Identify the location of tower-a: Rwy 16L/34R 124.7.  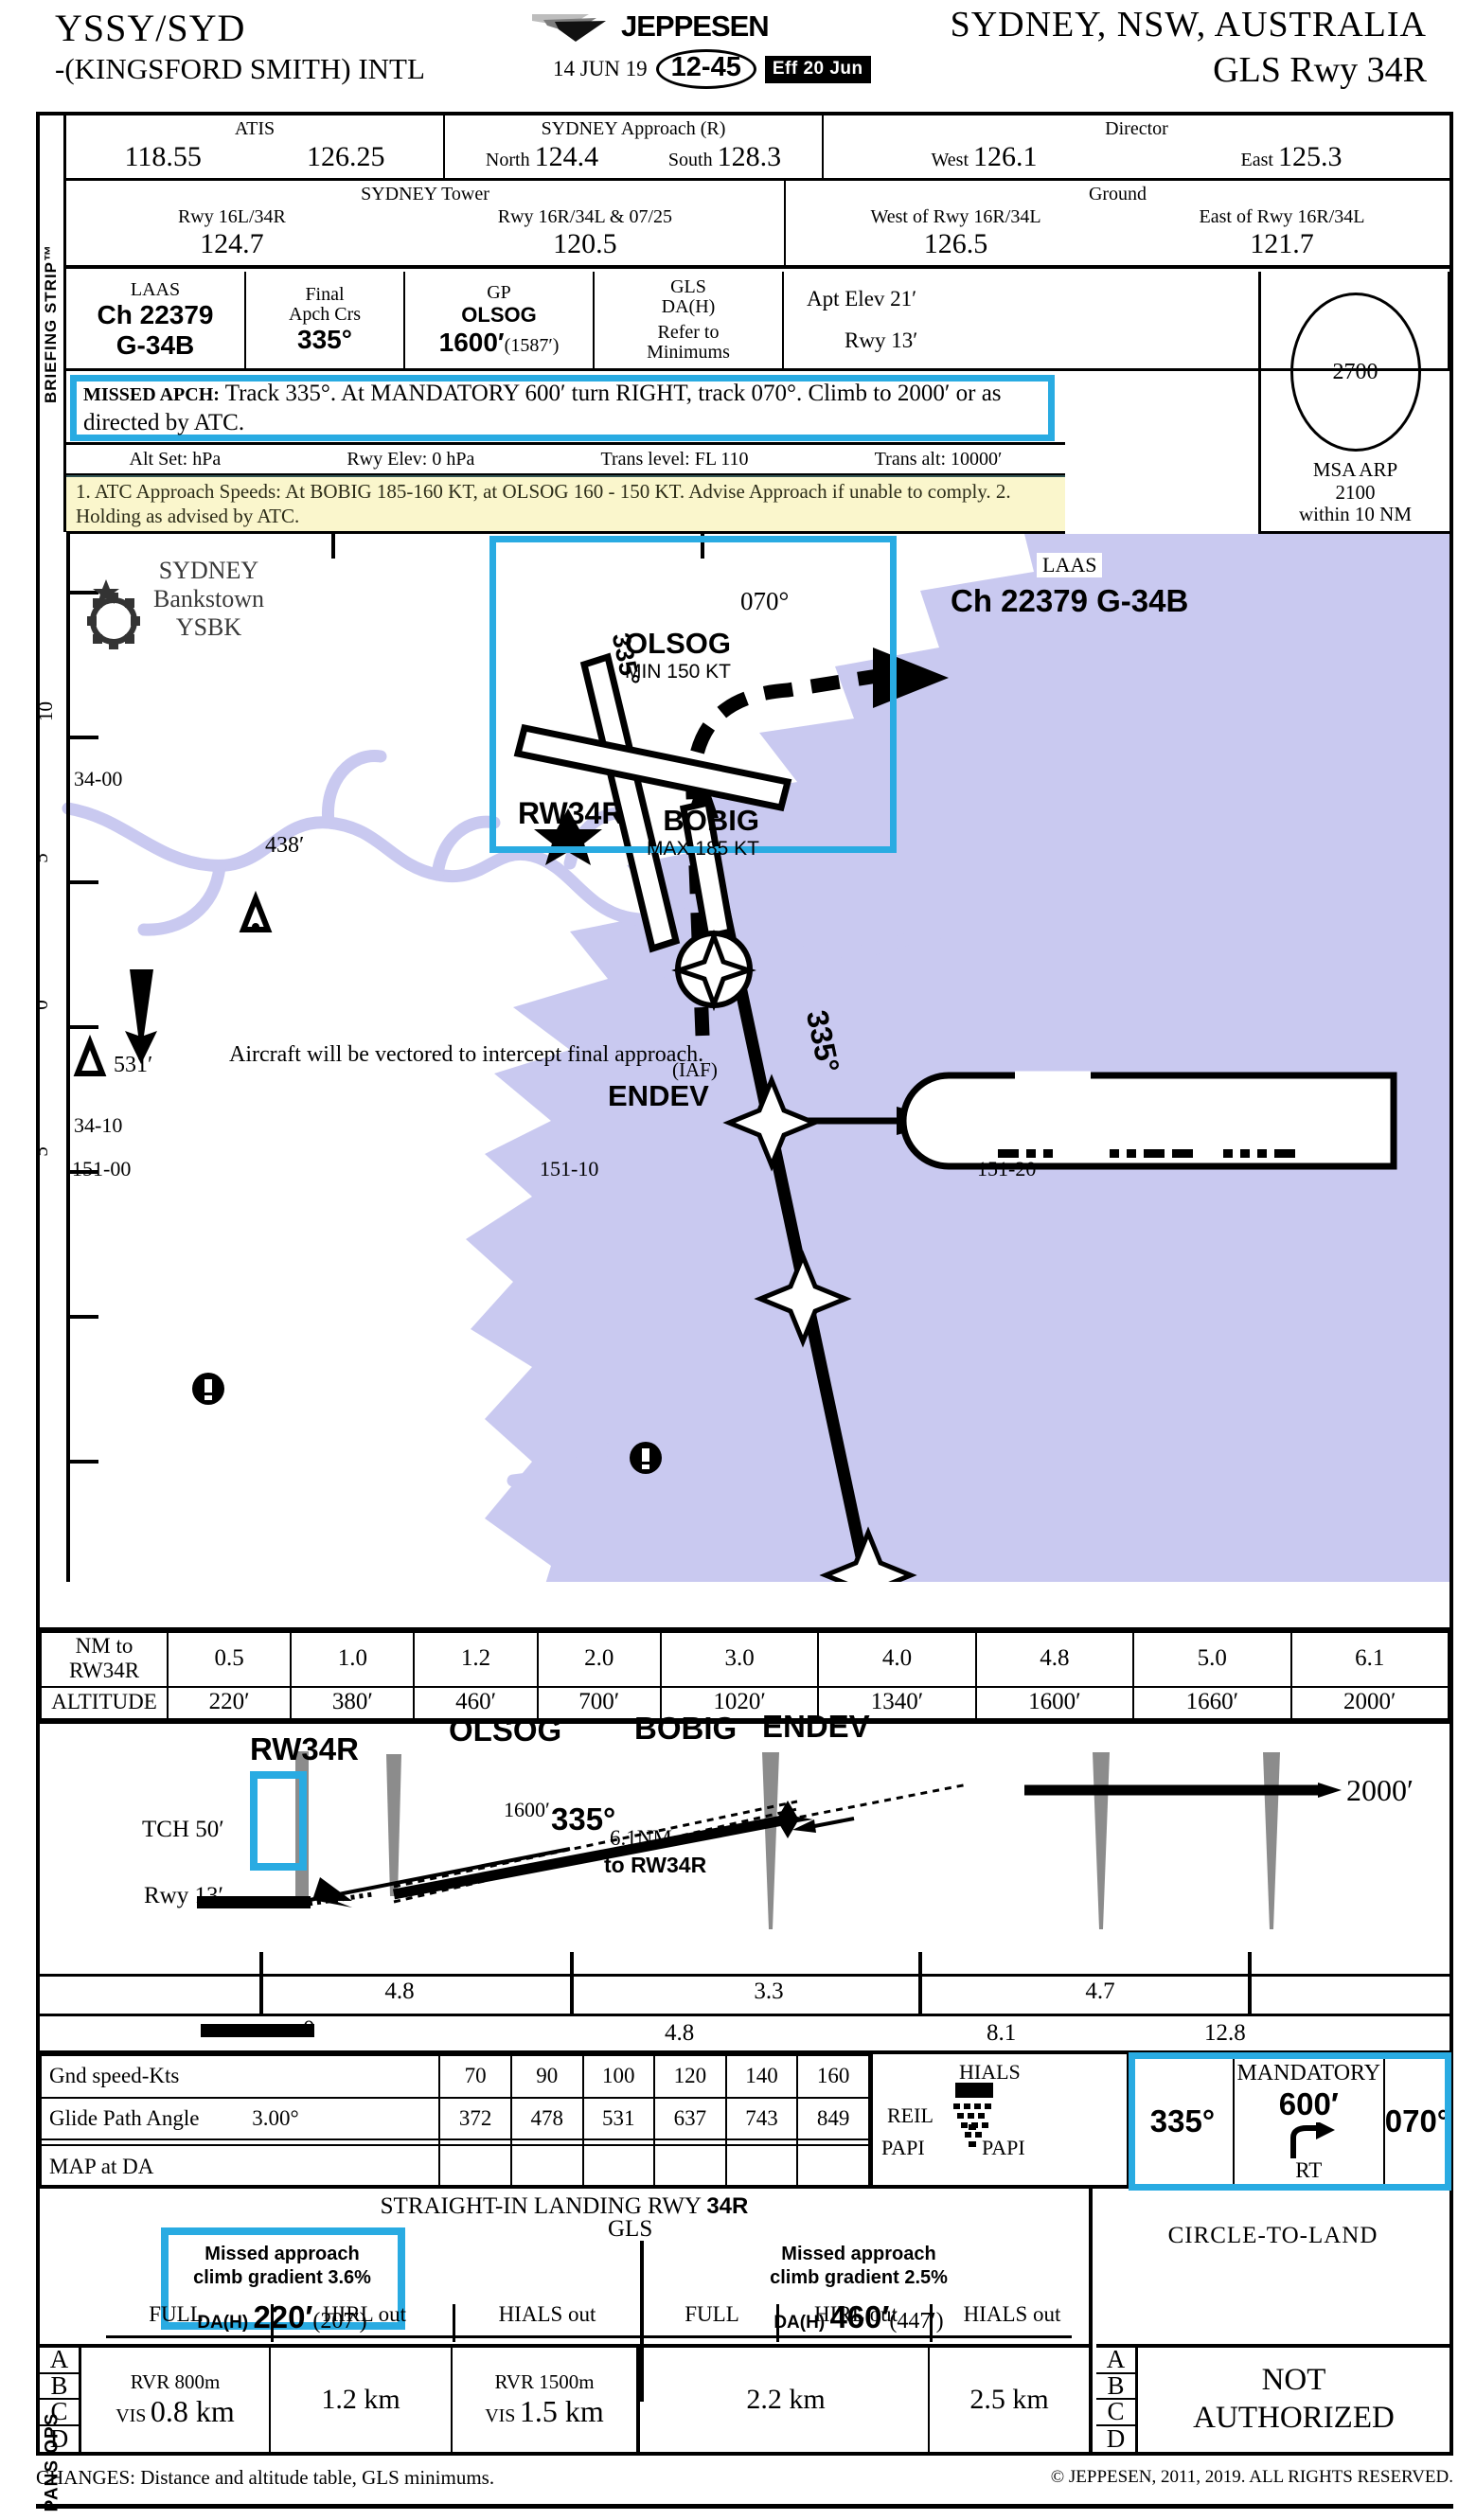
(232, 233).